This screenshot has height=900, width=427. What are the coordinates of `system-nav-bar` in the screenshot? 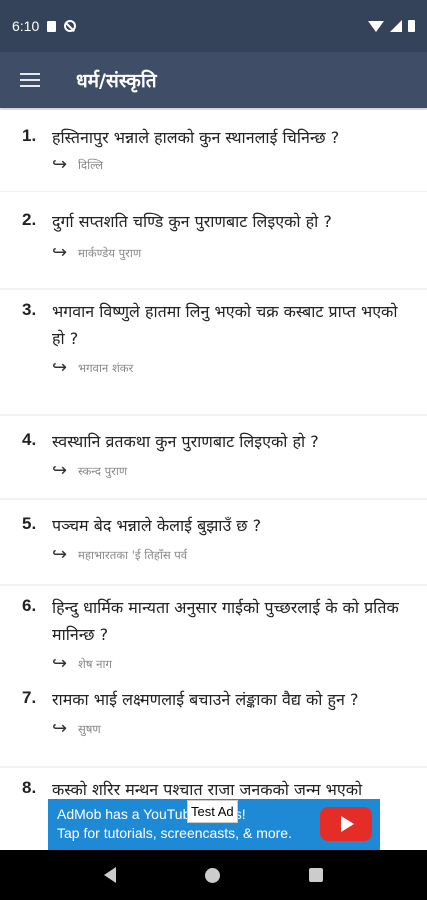 It's located at (213, 875).